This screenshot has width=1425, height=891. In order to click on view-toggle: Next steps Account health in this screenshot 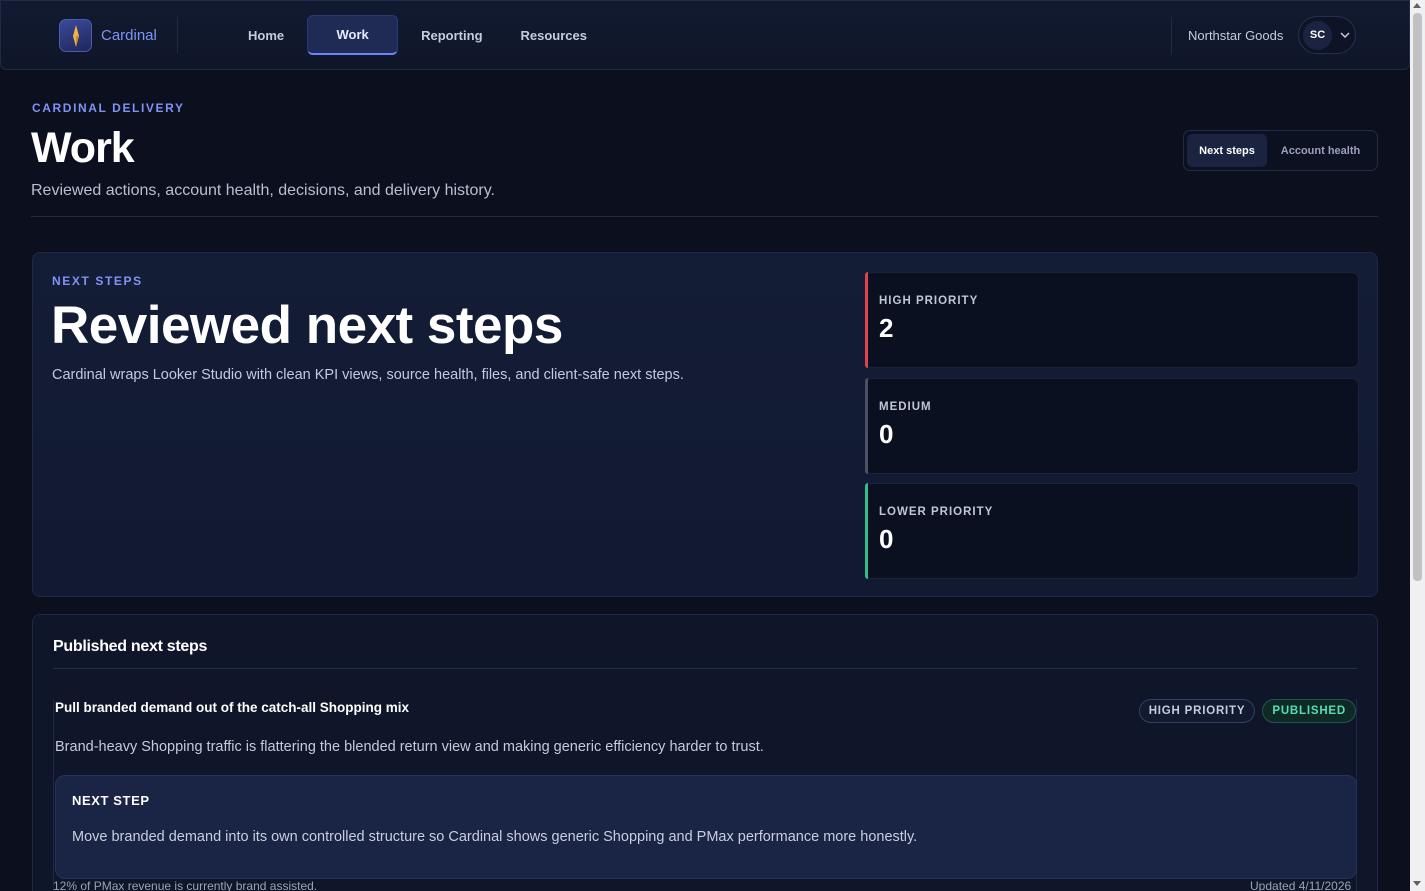, I will do `click(1280, 150)`.